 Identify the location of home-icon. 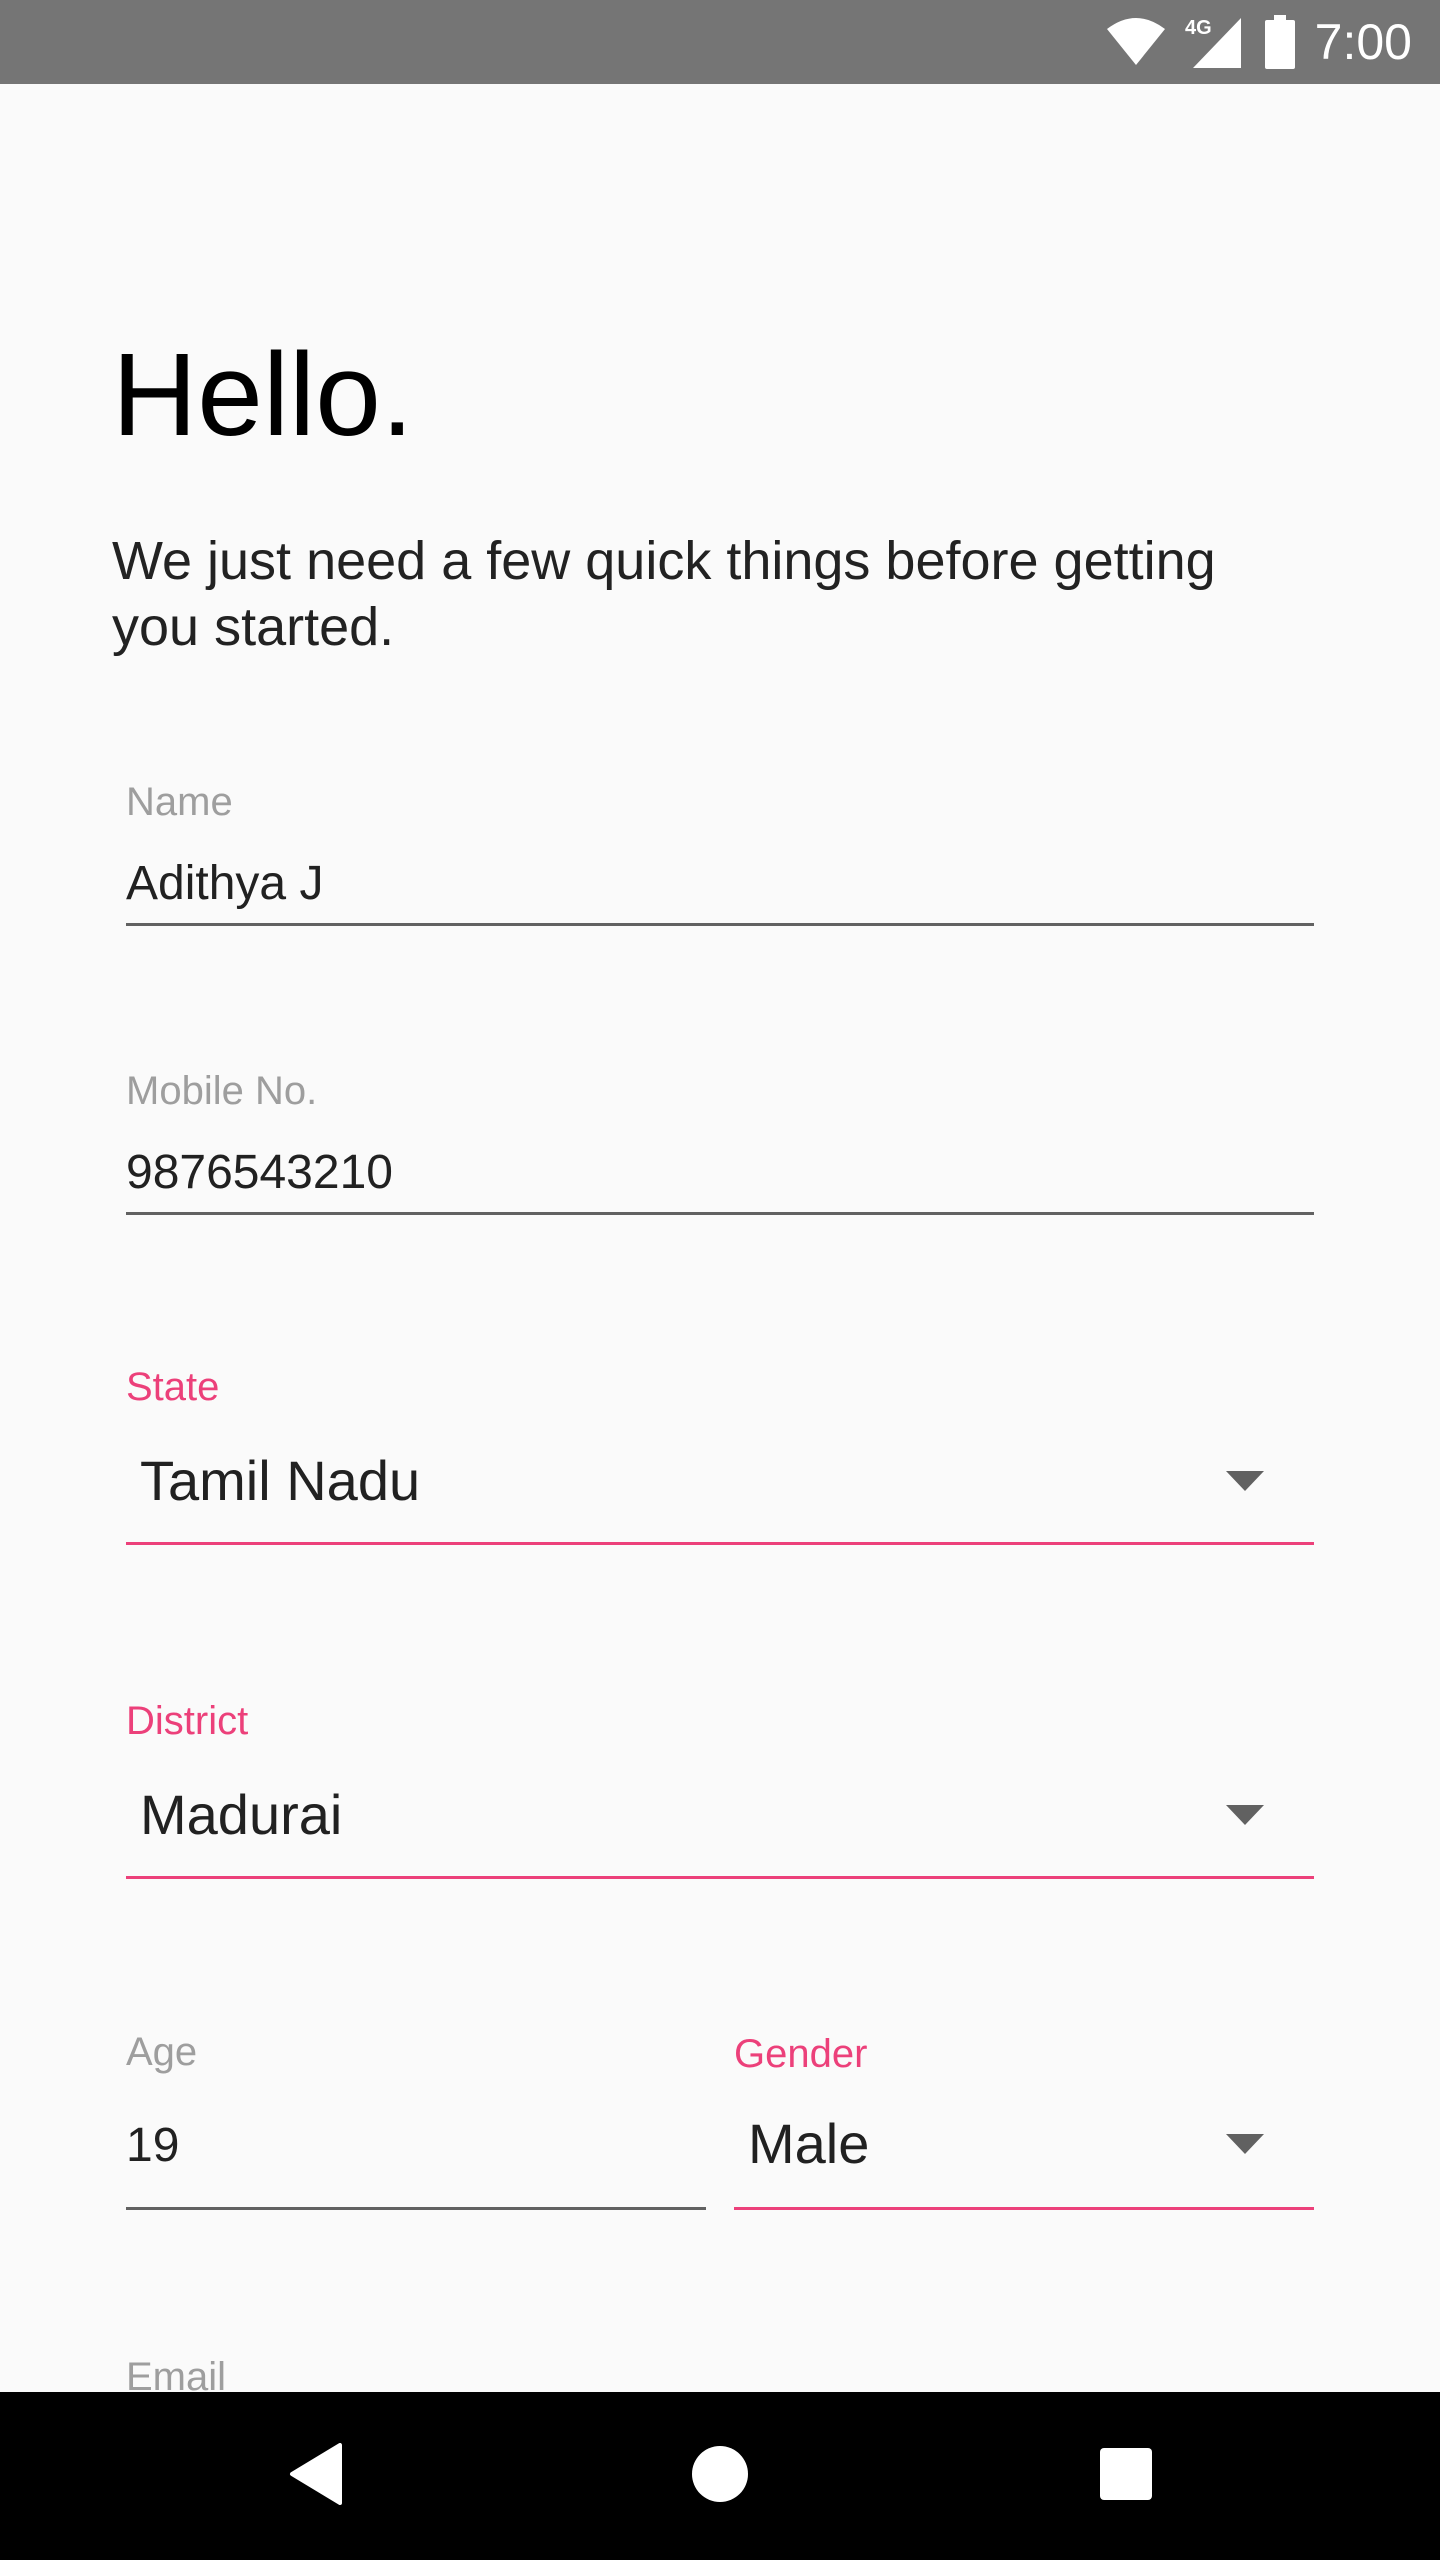
(720, 2476).